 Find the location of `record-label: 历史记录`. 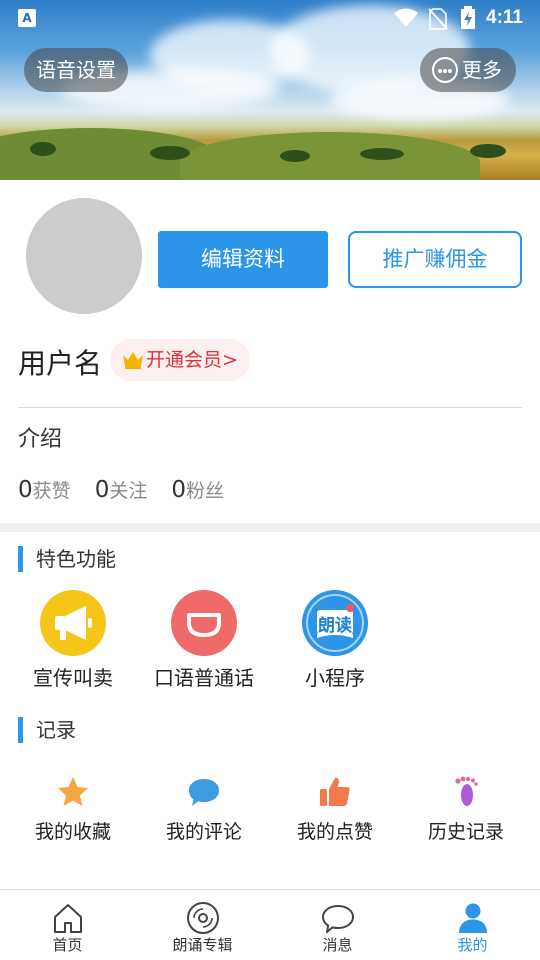

record-label: 历史记录 is located at coordinates (465, 832).